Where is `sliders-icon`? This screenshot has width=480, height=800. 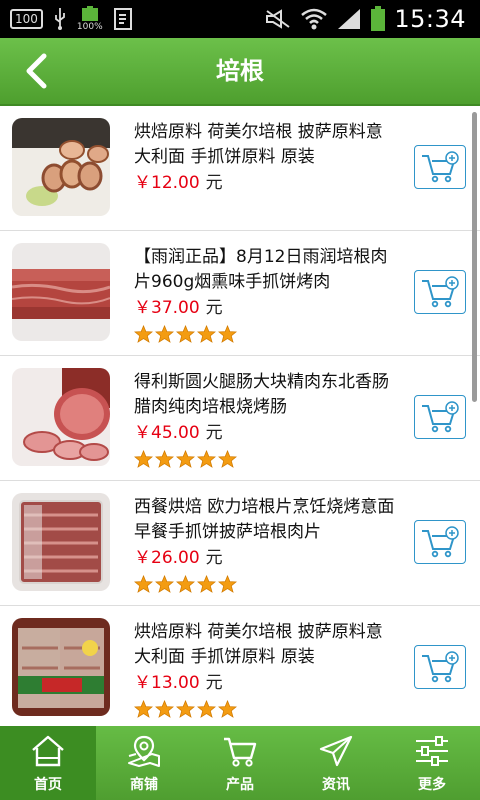
sliders-icon is located at coordinates (432, 751).